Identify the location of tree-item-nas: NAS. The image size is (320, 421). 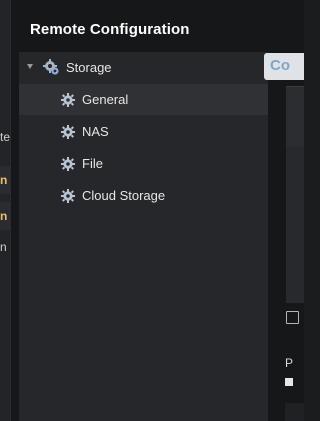
(143, 131).